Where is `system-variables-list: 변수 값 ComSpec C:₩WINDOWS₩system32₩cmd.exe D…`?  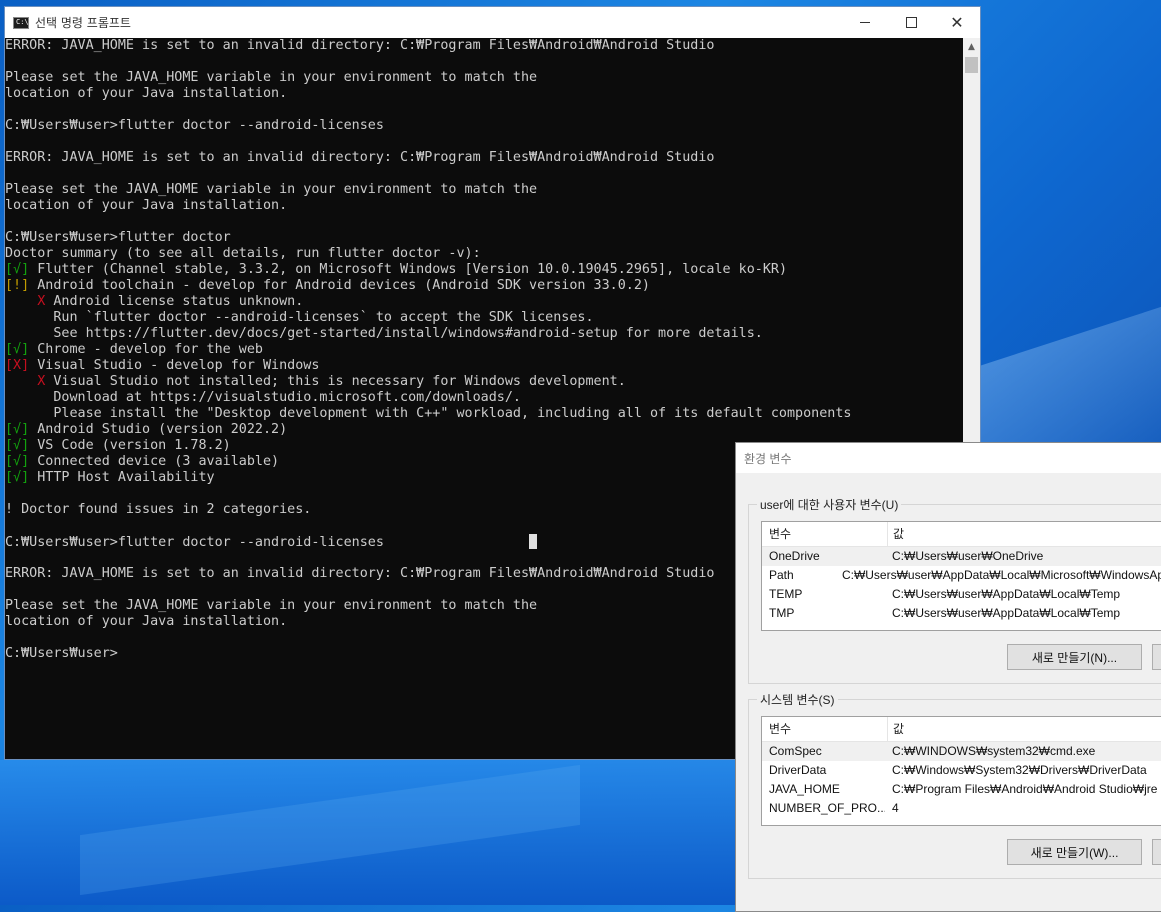
system-variables-list: 변수 값 ComSpec C:₩WINDOWS₩system32₩cmd.exe D… is located at coordinates (961, 771).